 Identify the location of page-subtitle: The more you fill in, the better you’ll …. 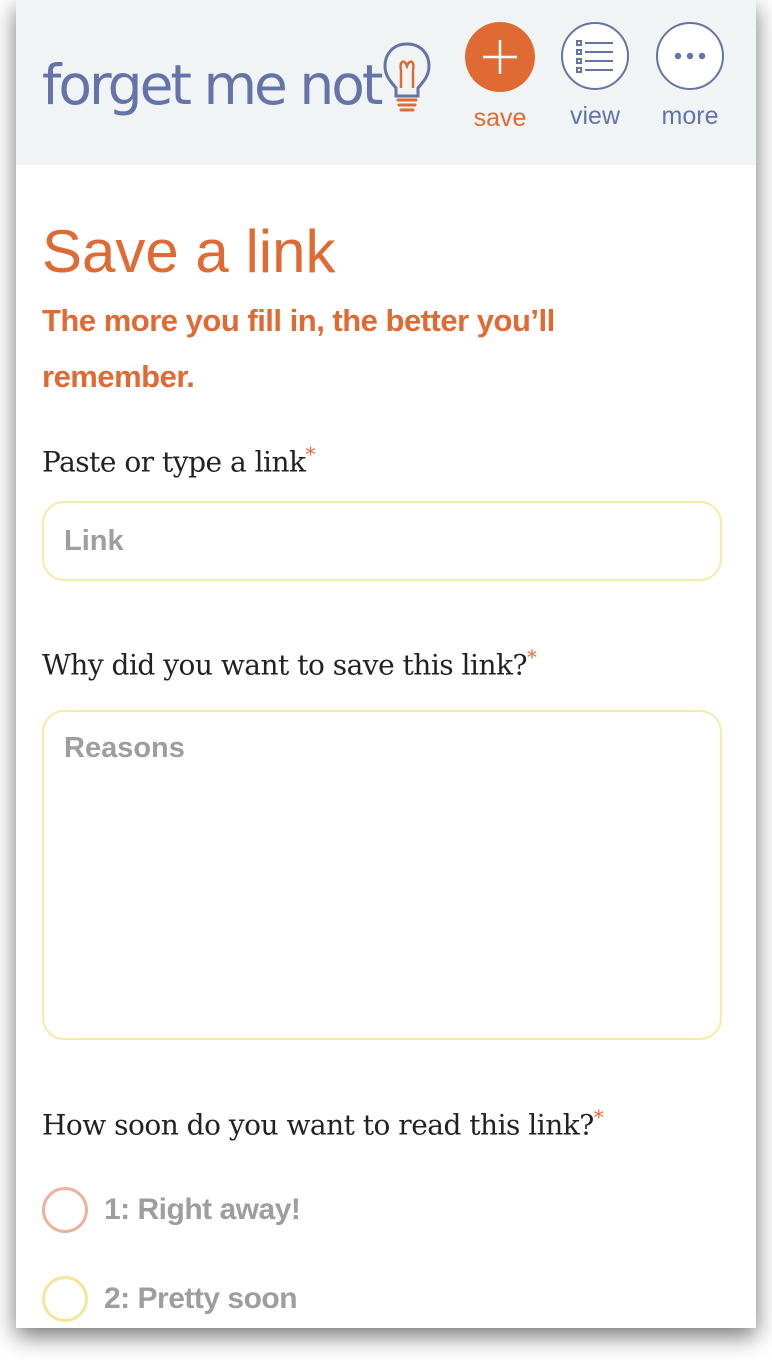
(298, 348).